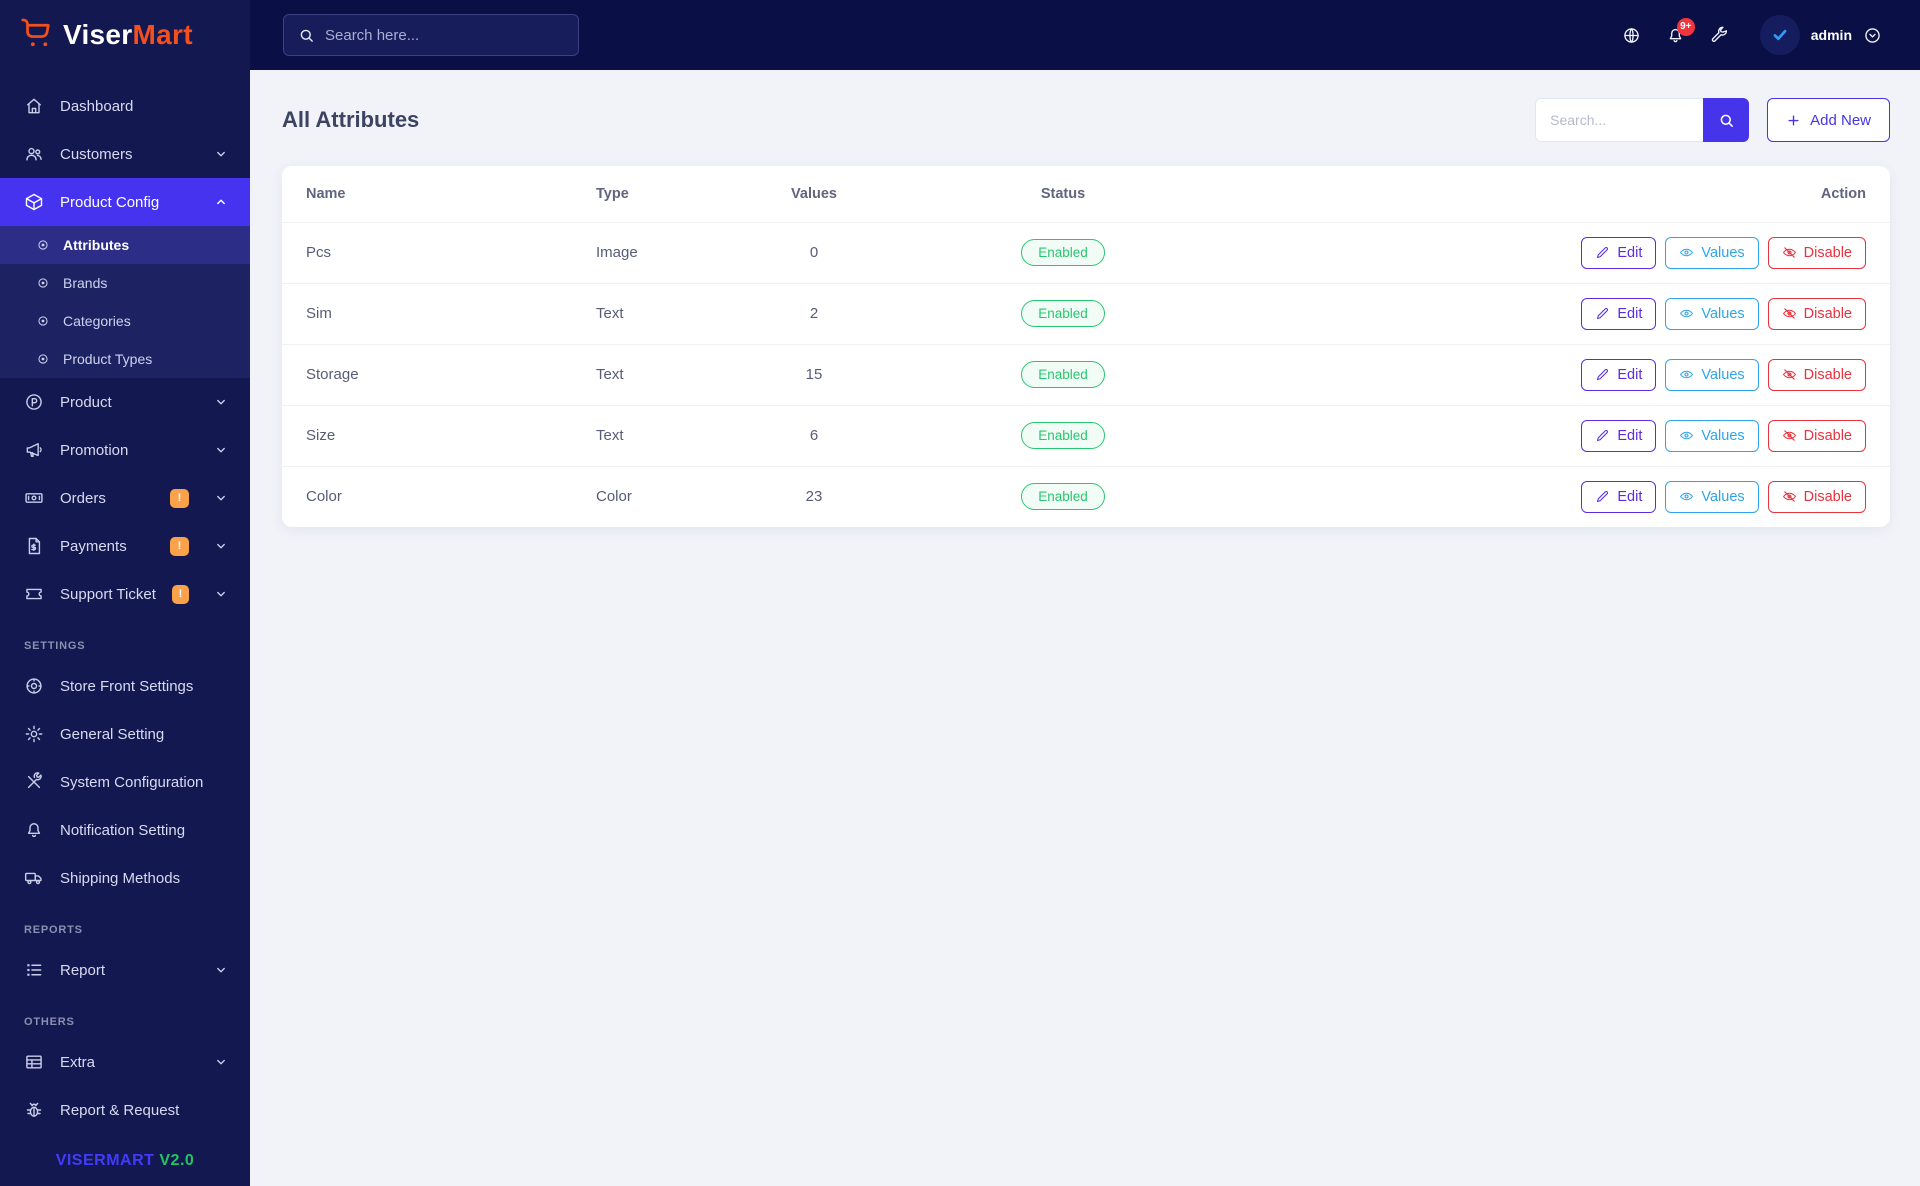  Describe the element at coordinates (612, 193) in the screenshot. I see `col-type: Type` at that location.